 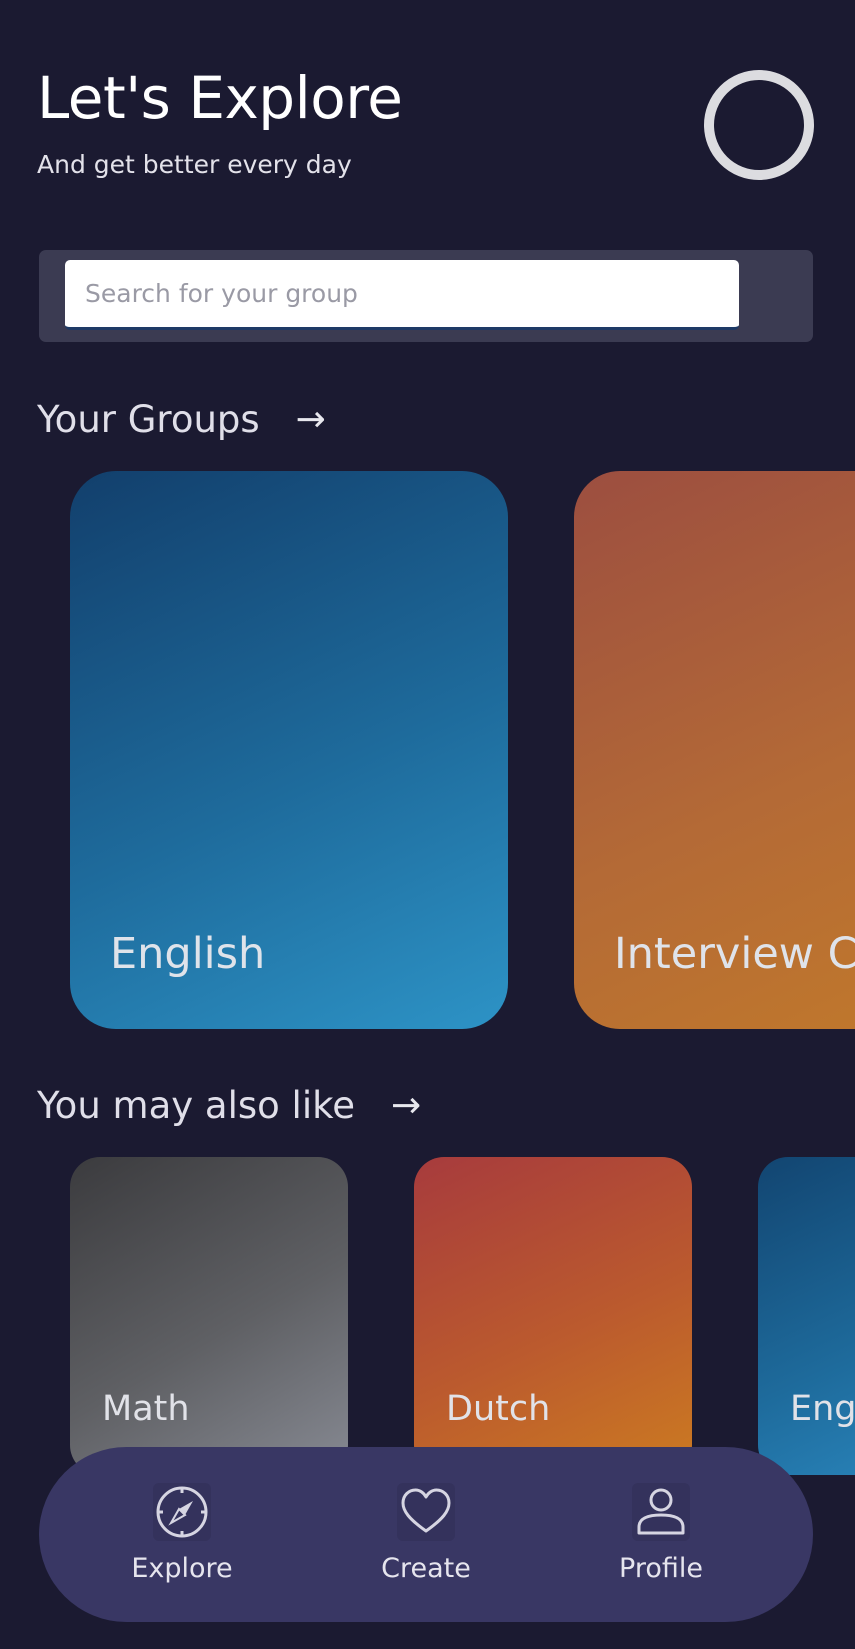 I want to click on group-card-label: Interview C++, so click(x=734, y=954).